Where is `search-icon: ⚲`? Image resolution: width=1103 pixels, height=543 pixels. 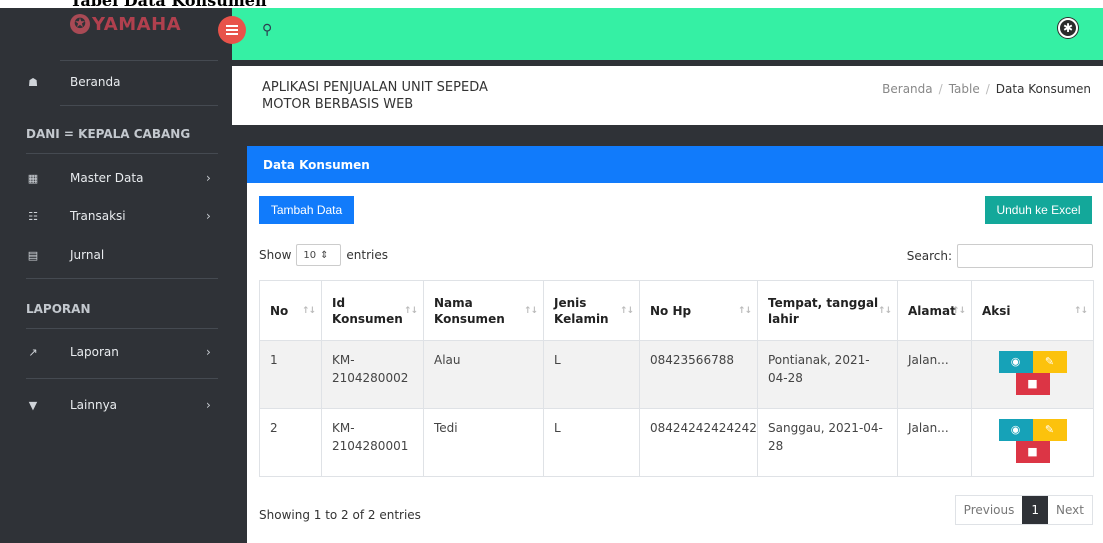
search-icon: ⚲ is located at coordinates (267, 30).